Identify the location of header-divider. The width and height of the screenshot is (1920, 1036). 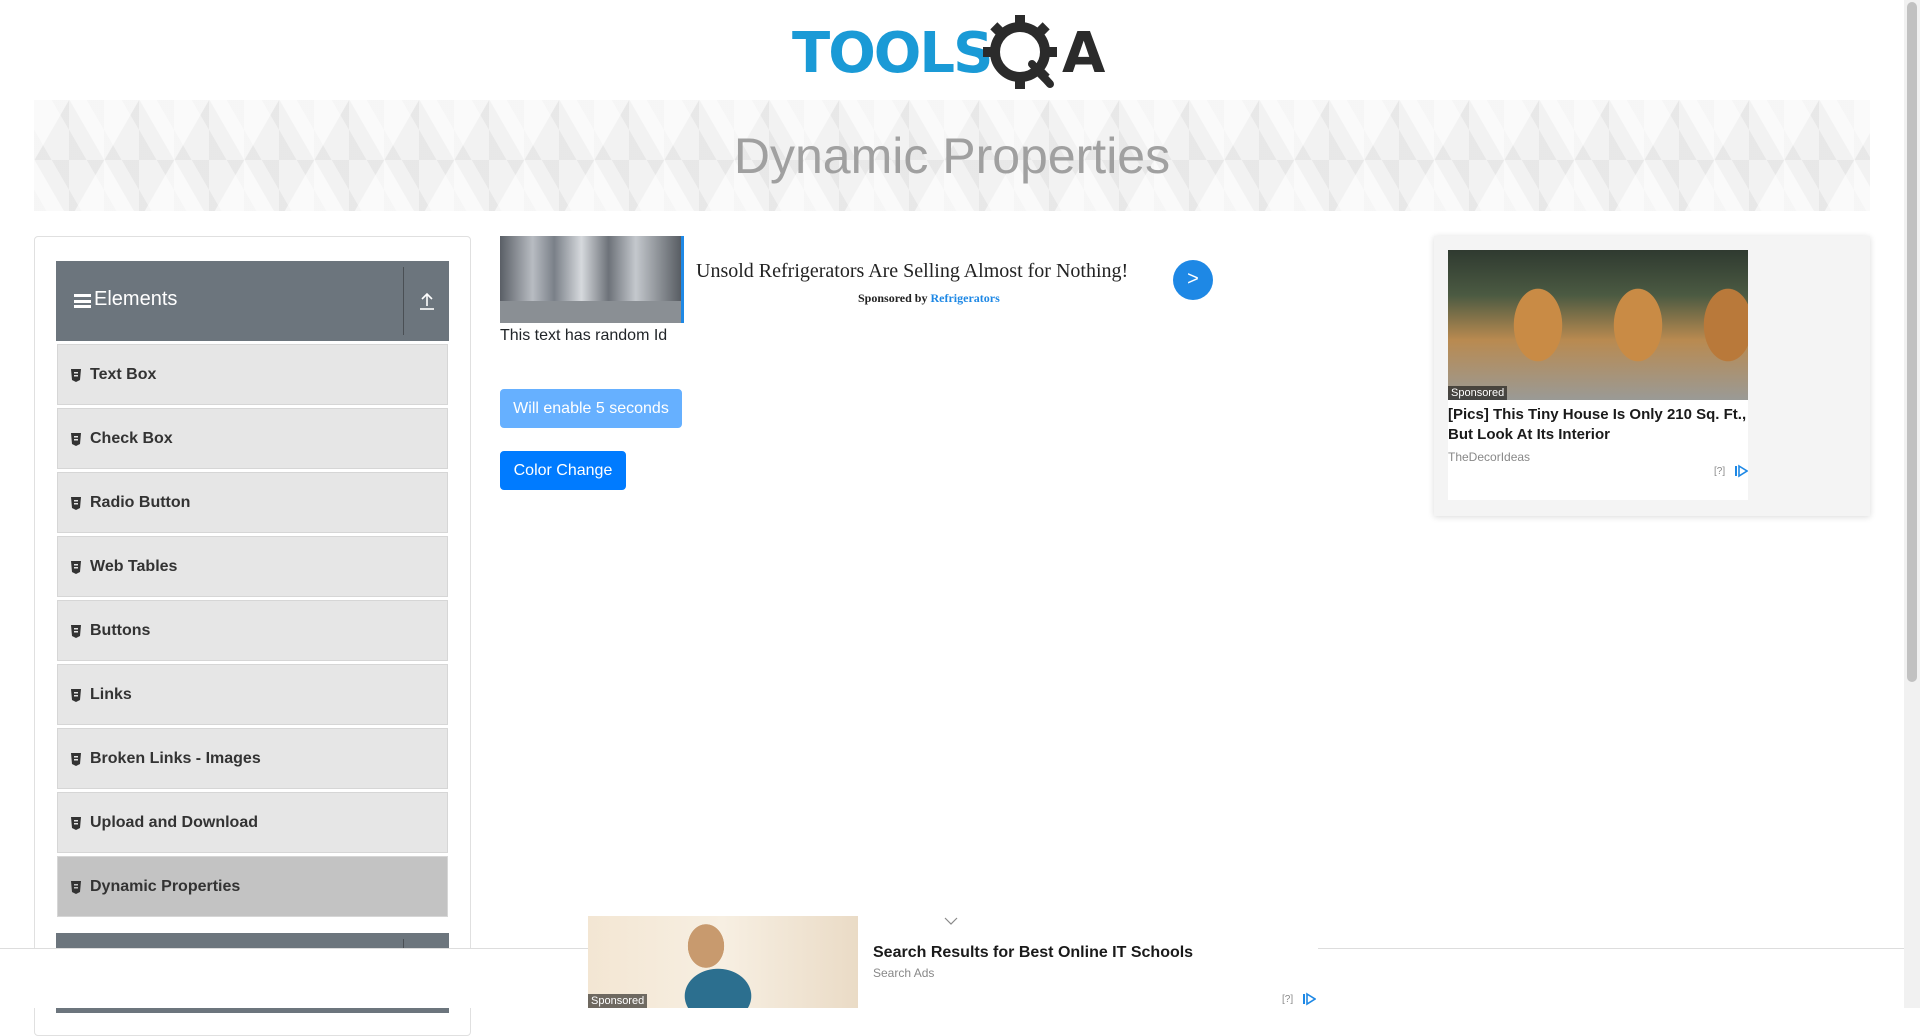
(403, 301).